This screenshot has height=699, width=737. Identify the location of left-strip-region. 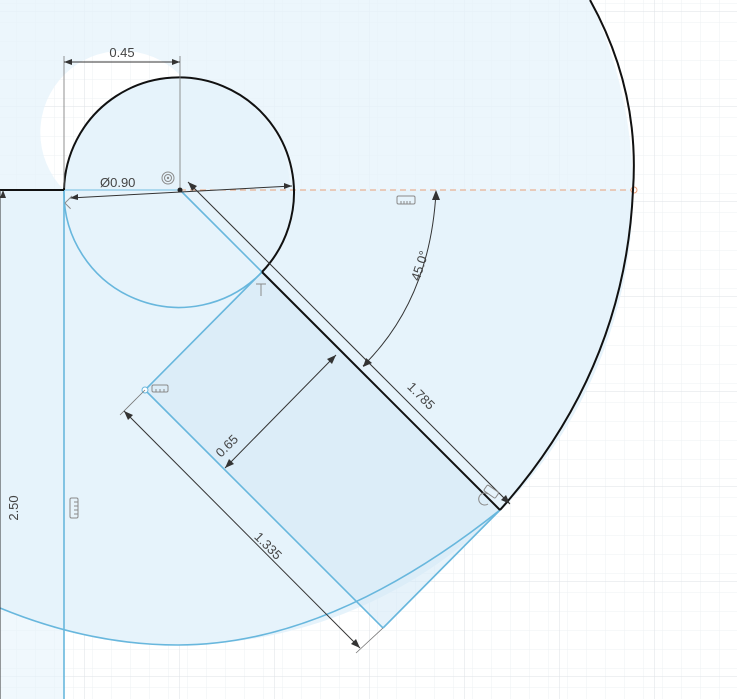
(32, 444).